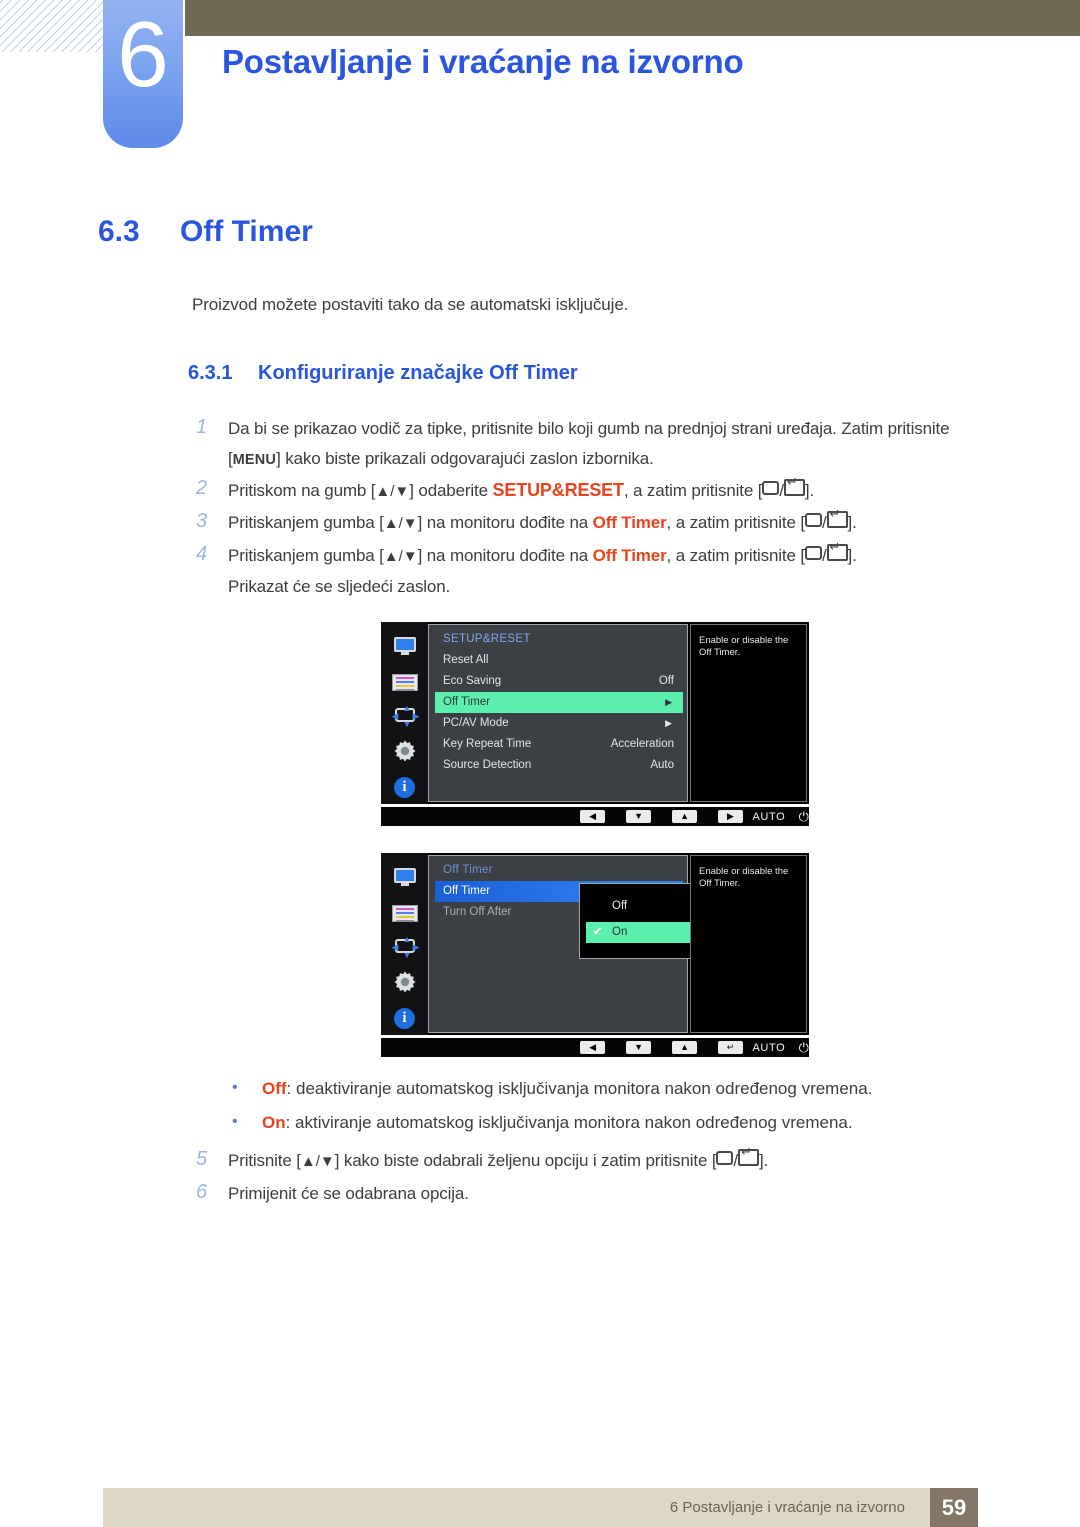 Image resolution: width=1080 pixels, height=1527 pixels. Describe the element at coordinates (559, 660) in the screenshot. I see `osd1-row-reset-all: Reset All` at that location.